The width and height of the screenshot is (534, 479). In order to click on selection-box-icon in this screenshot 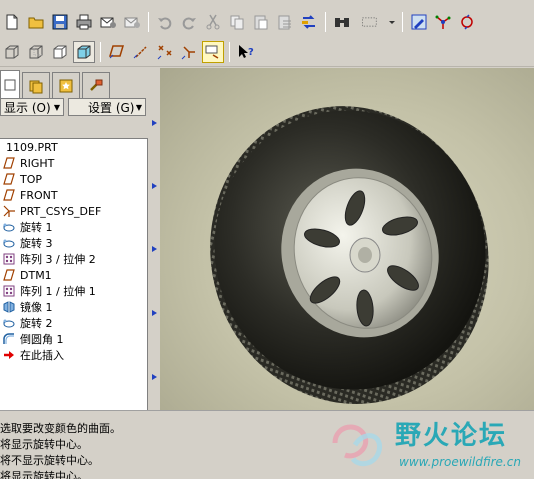, I will do `click(370, 22)`.